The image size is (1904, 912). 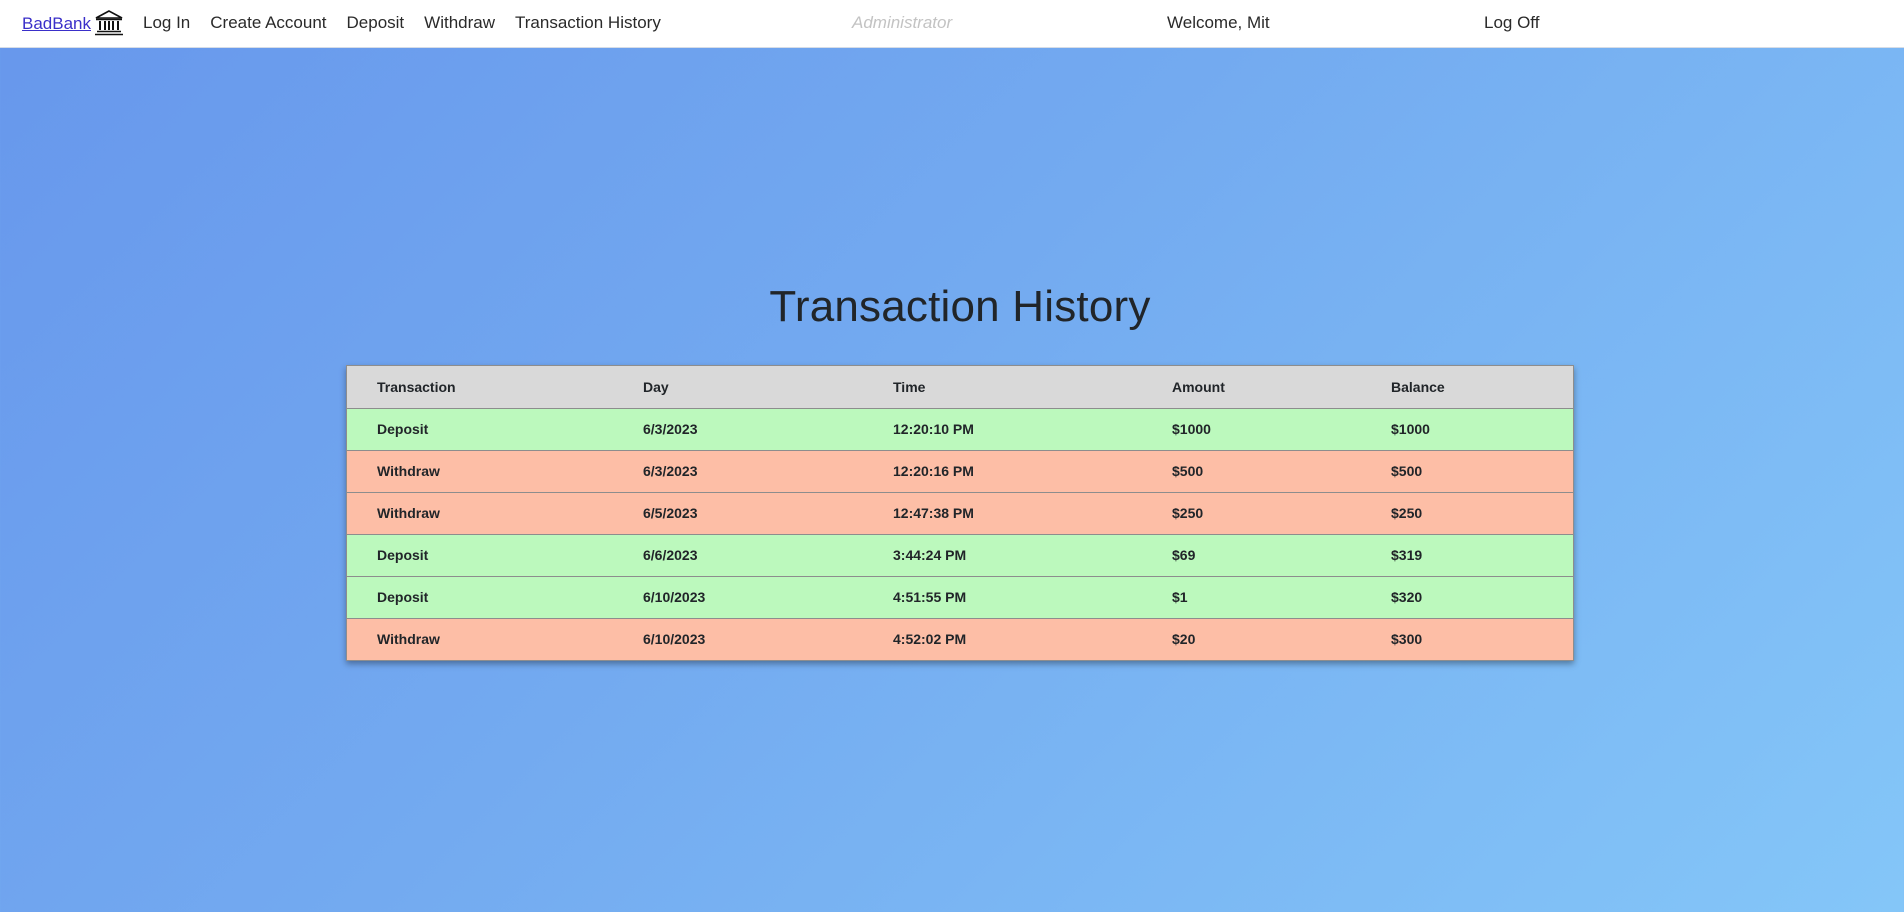 What do you see at coordinates (1218, 22) in the screenshot?
I see `welcome-message: Welcome, Mit` at bounding box center [1218, 22].